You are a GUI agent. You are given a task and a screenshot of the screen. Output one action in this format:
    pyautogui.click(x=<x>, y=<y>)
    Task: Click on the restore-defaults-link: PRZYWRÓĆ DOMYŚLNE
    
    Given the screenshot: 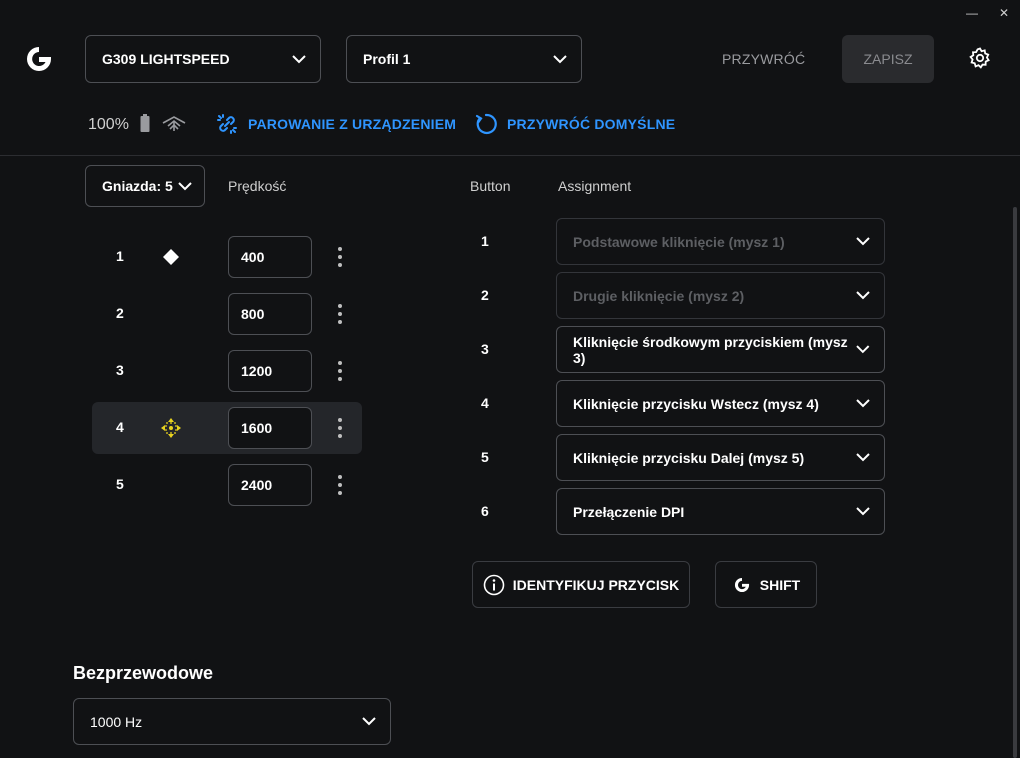 What is the action you would take?
    pyautogui.click(x=591, y=124)
    